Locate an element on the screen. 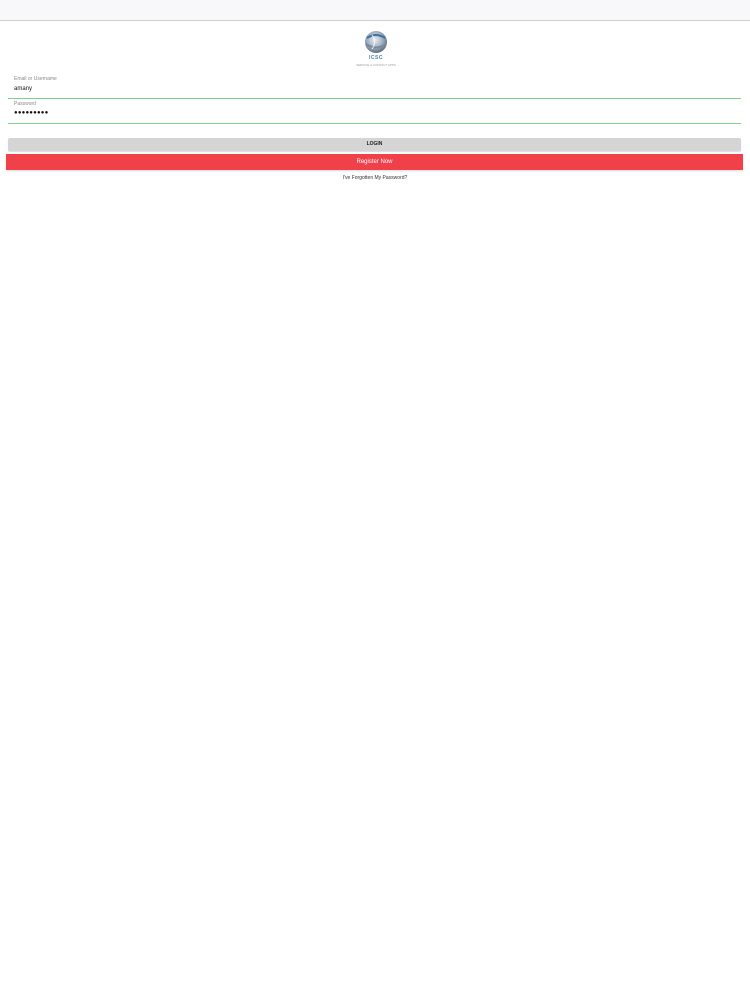 The height and width of the screenshot is (1000, 750). register-button: Register Now is located at coordinates (374, 162).